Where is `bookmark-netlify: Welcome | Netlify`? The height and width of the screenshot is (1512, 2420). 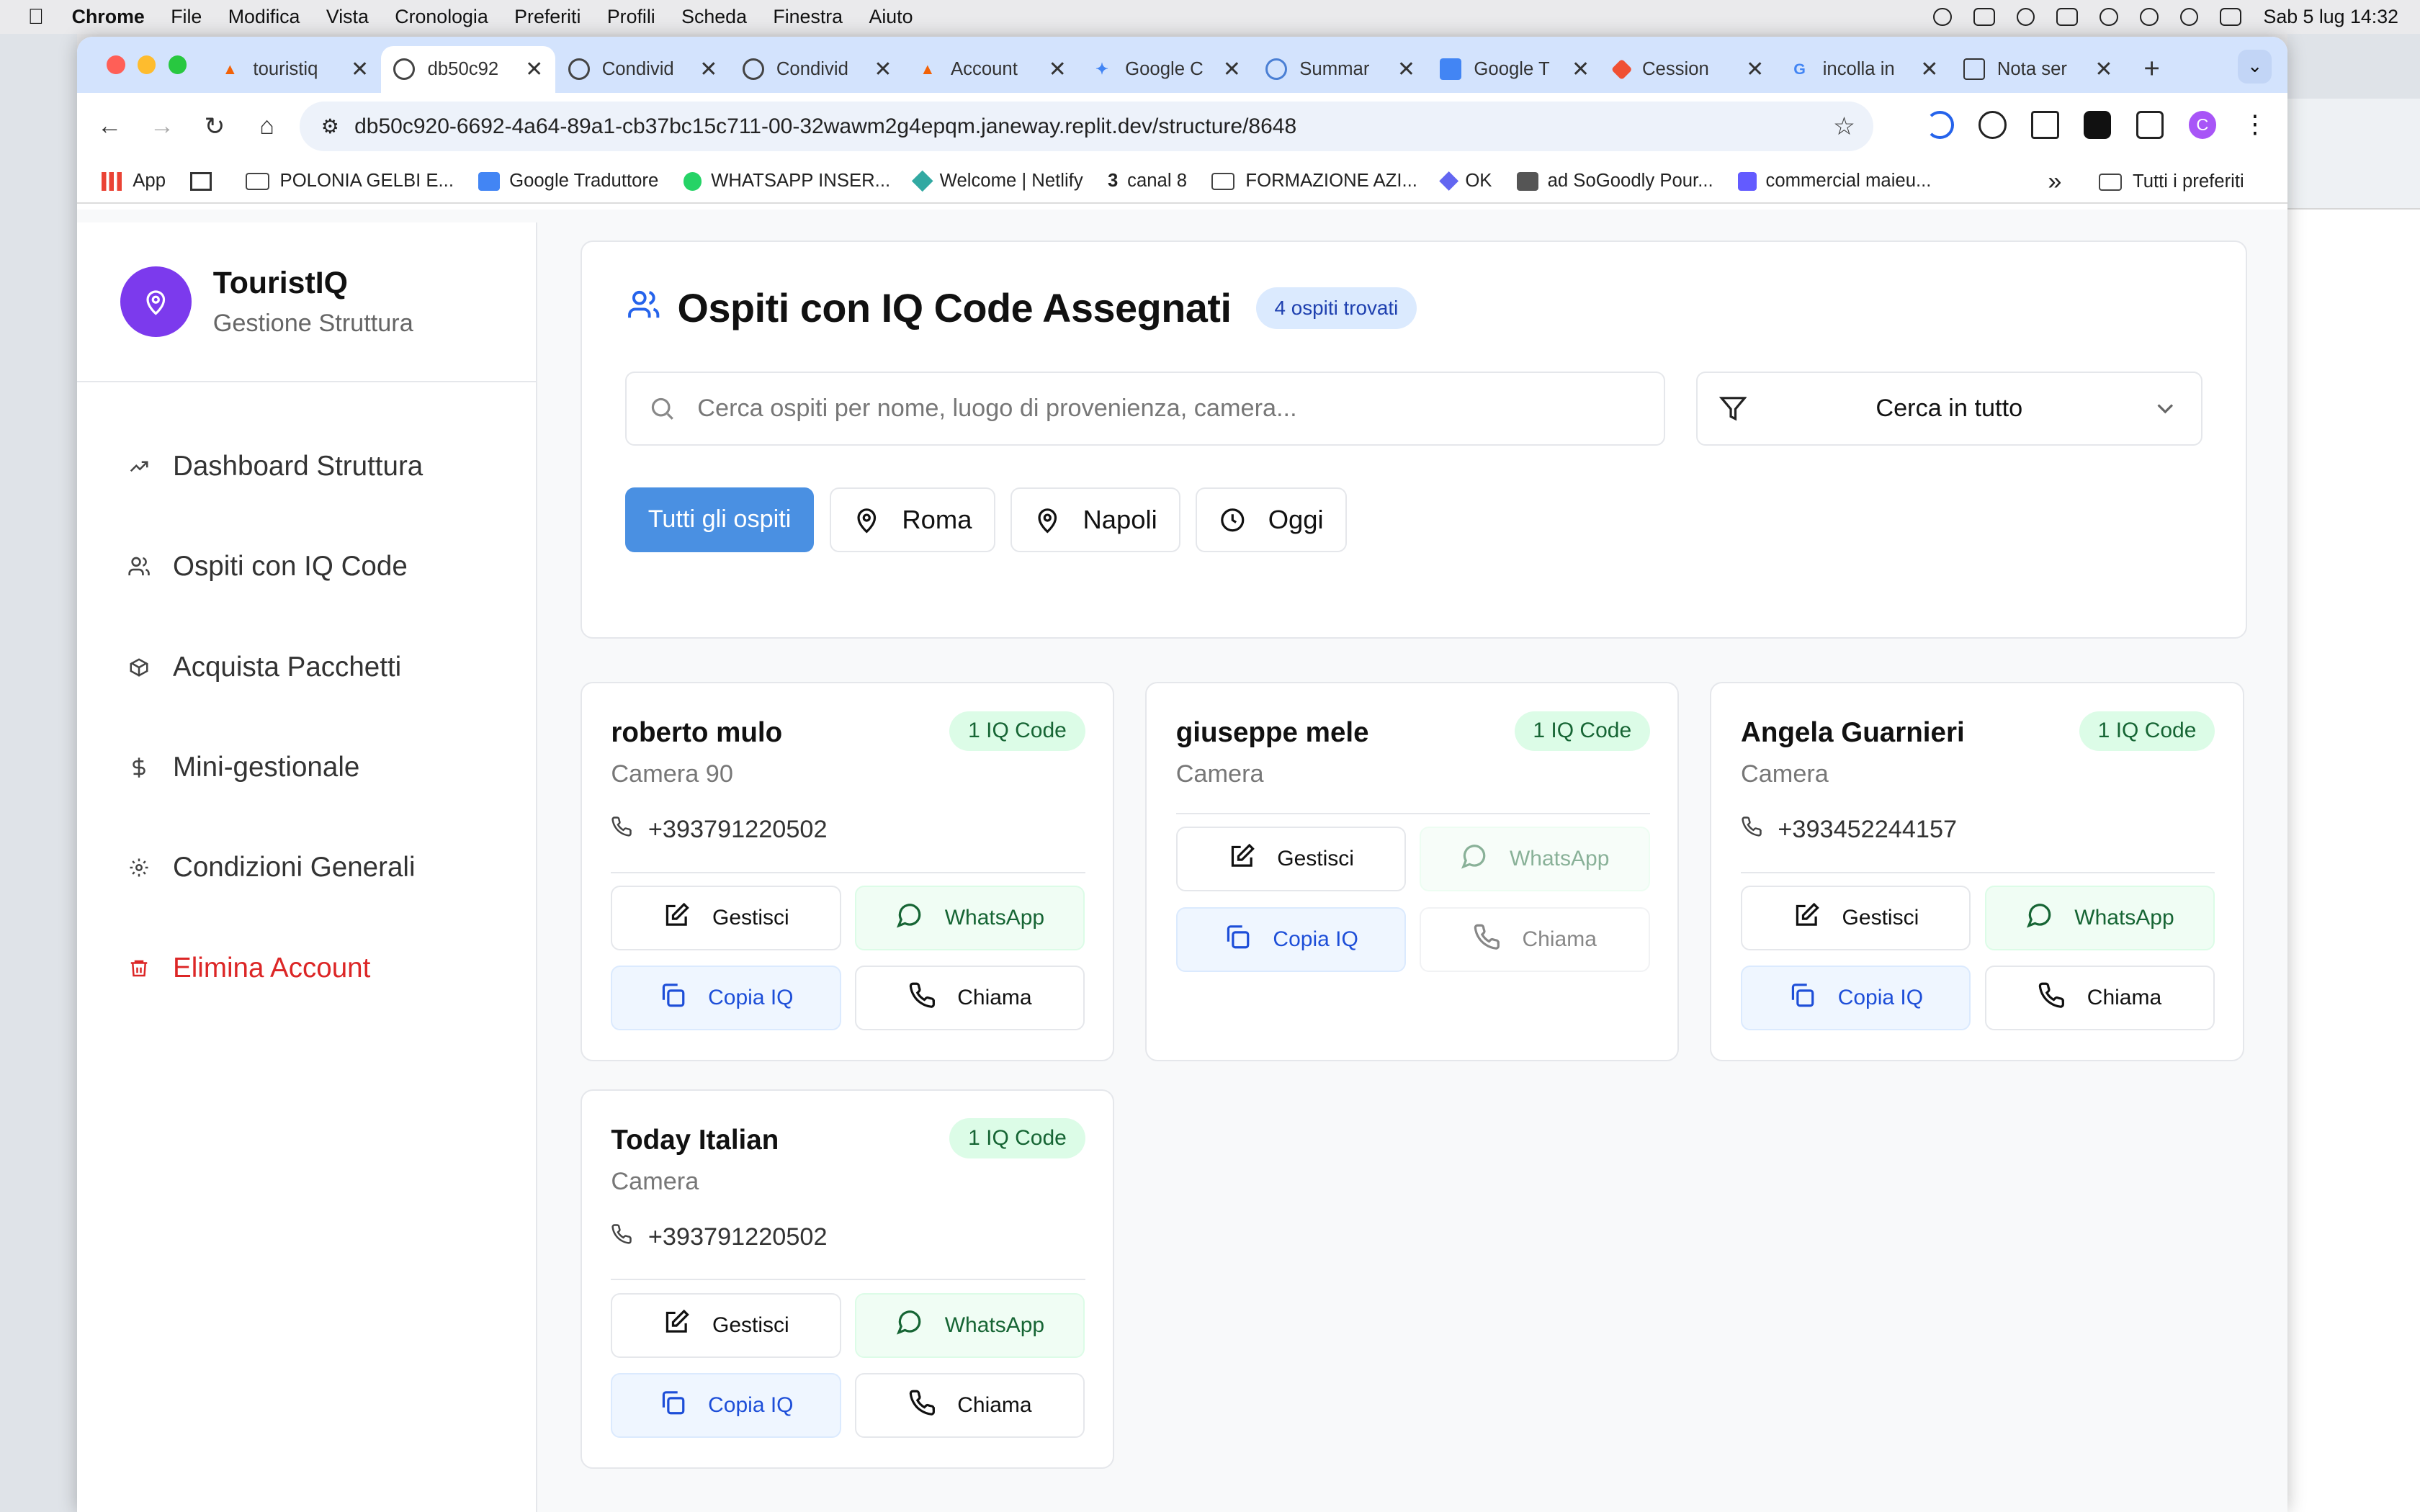 bookmark-netlify: Welcome | Netlify is located at coordinates (997, 181).